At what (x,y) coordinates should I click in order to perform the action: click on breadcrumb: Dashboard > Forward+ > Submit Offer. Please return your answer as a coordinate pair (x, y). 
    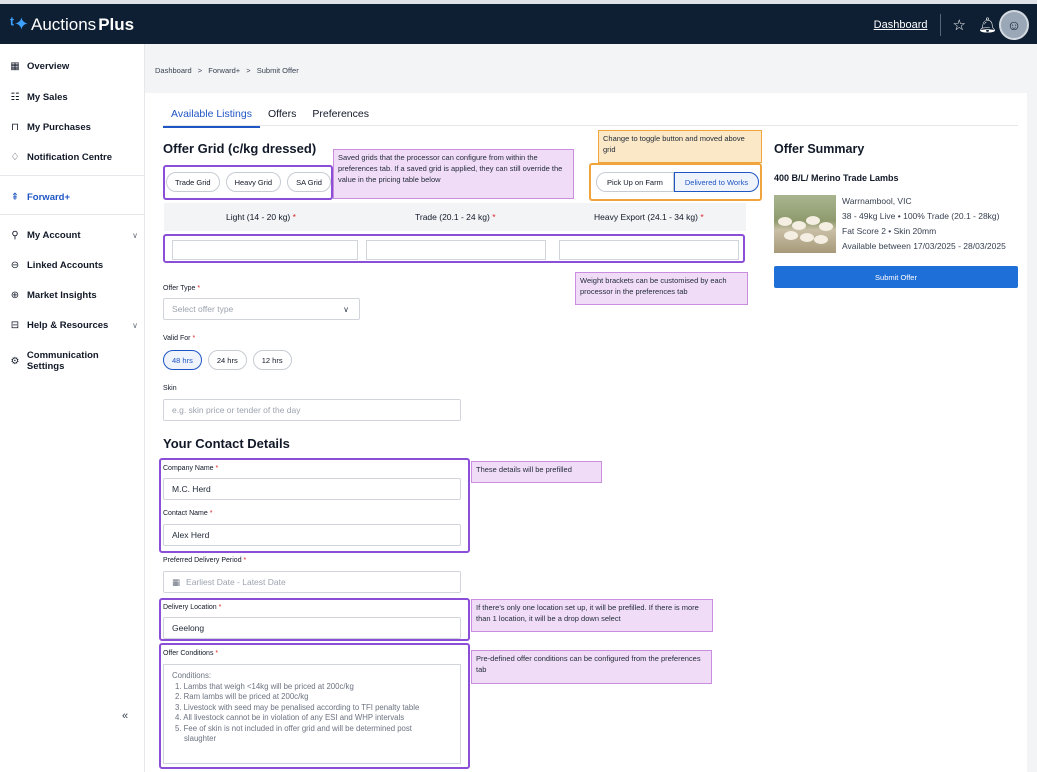
    Looking at the image, I should click on (227, 70).